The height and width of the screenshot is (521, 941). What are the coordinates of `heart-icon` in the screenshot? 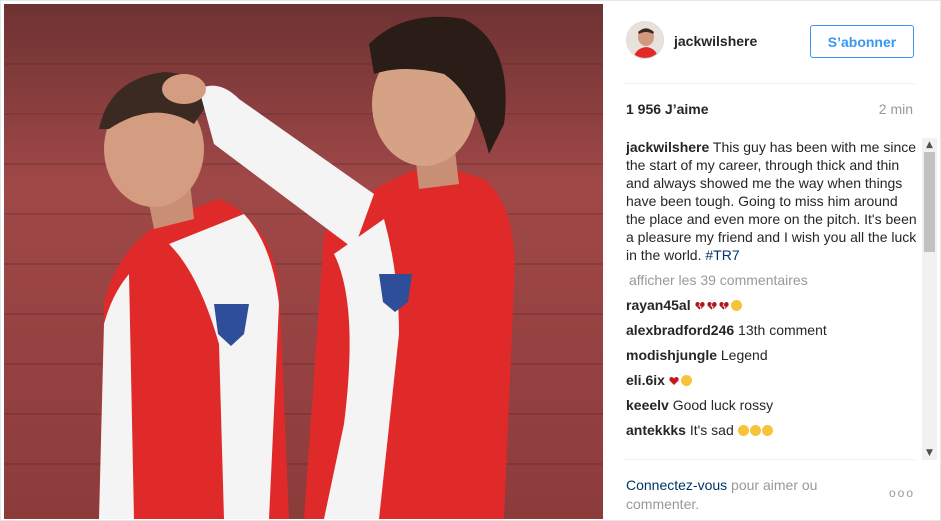 It's located at (675, 380).